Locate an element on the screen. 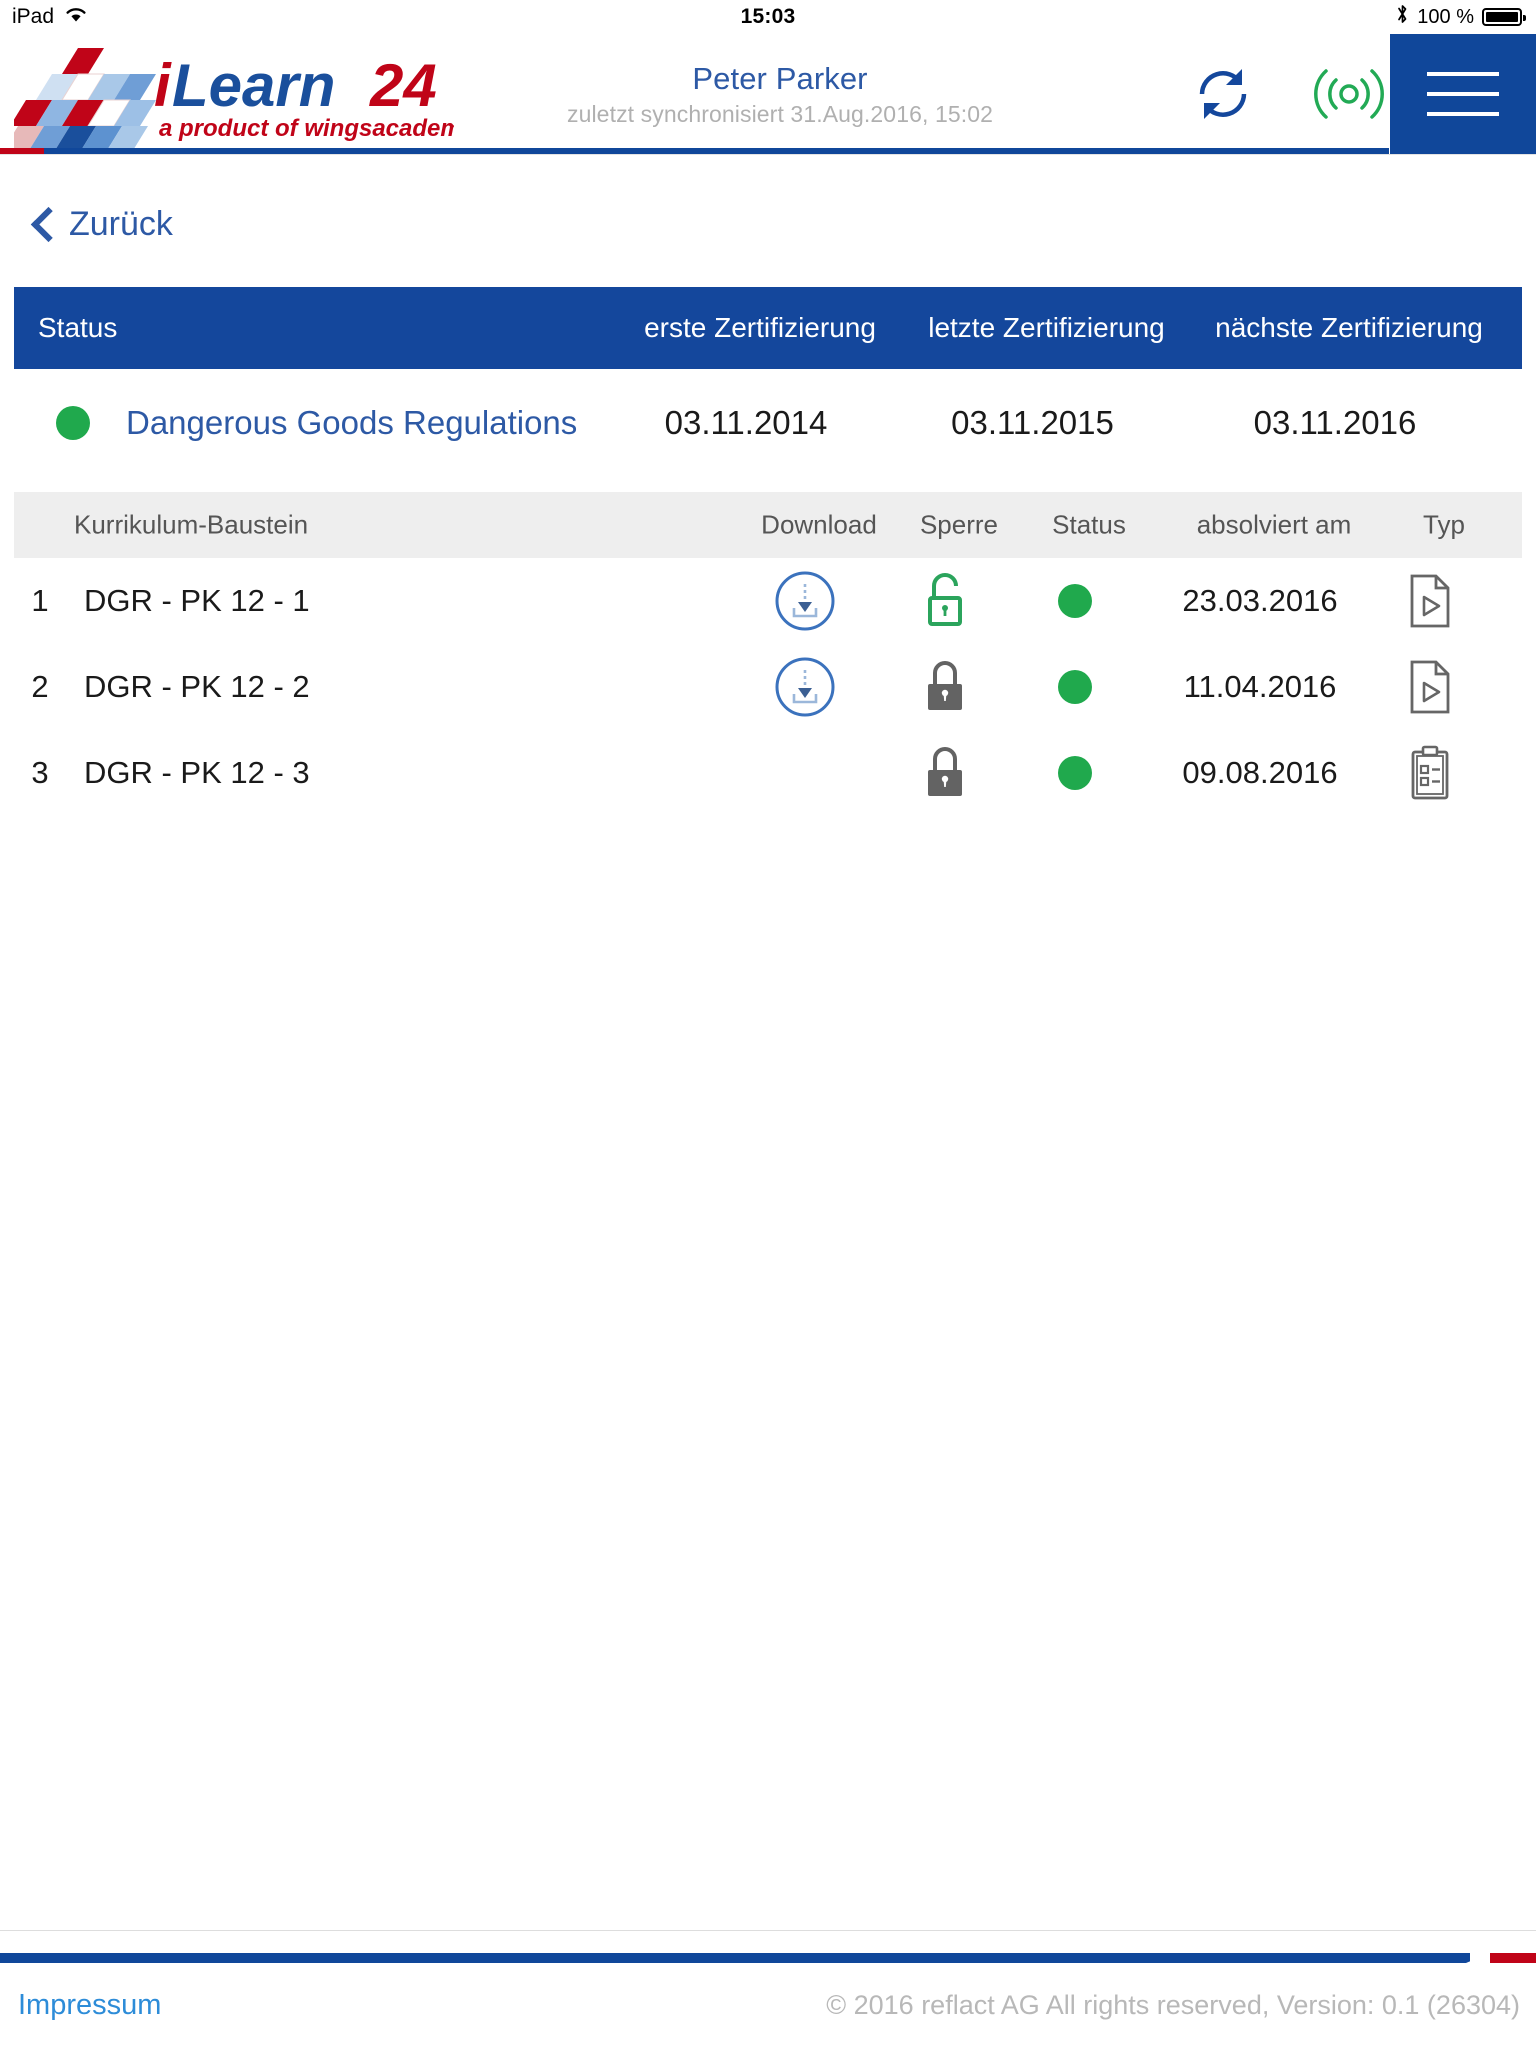 The height and width of the screenshot is (2048, 1536). table-row: 2 DGR - PK 12 - 2 11.04.2016 is located at coordinates (768, 687).